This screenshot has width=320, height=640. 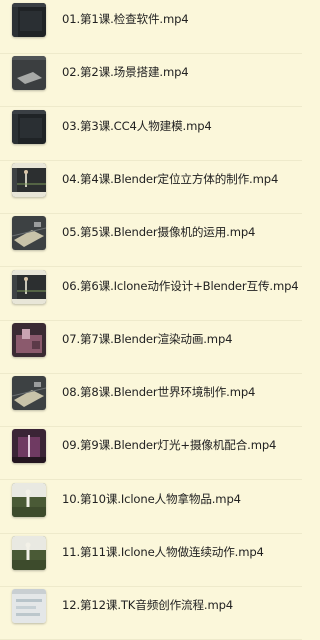 What do you see at coordinates (159, 232) in the screenshot?
I see `file-name: 05.第5课.Blender摄像机的运用.mp4` at bounding box center [159, 232].